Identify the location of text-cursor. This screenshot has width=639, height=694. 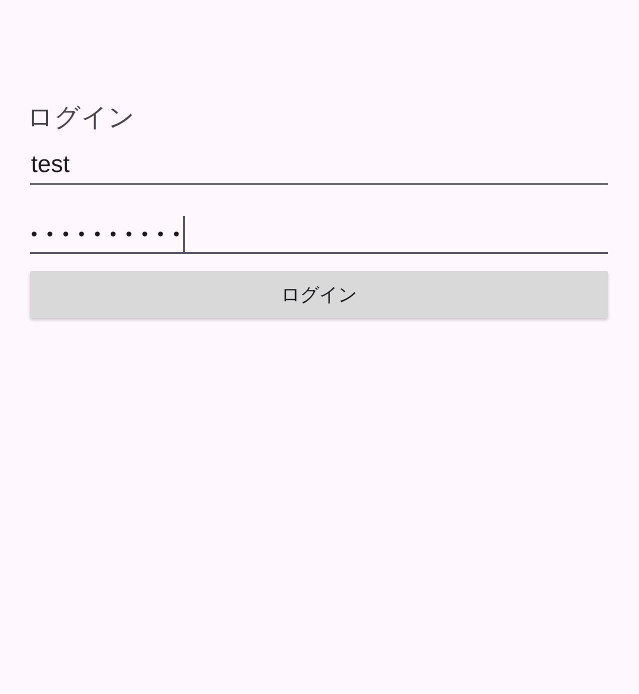
(184, 235).